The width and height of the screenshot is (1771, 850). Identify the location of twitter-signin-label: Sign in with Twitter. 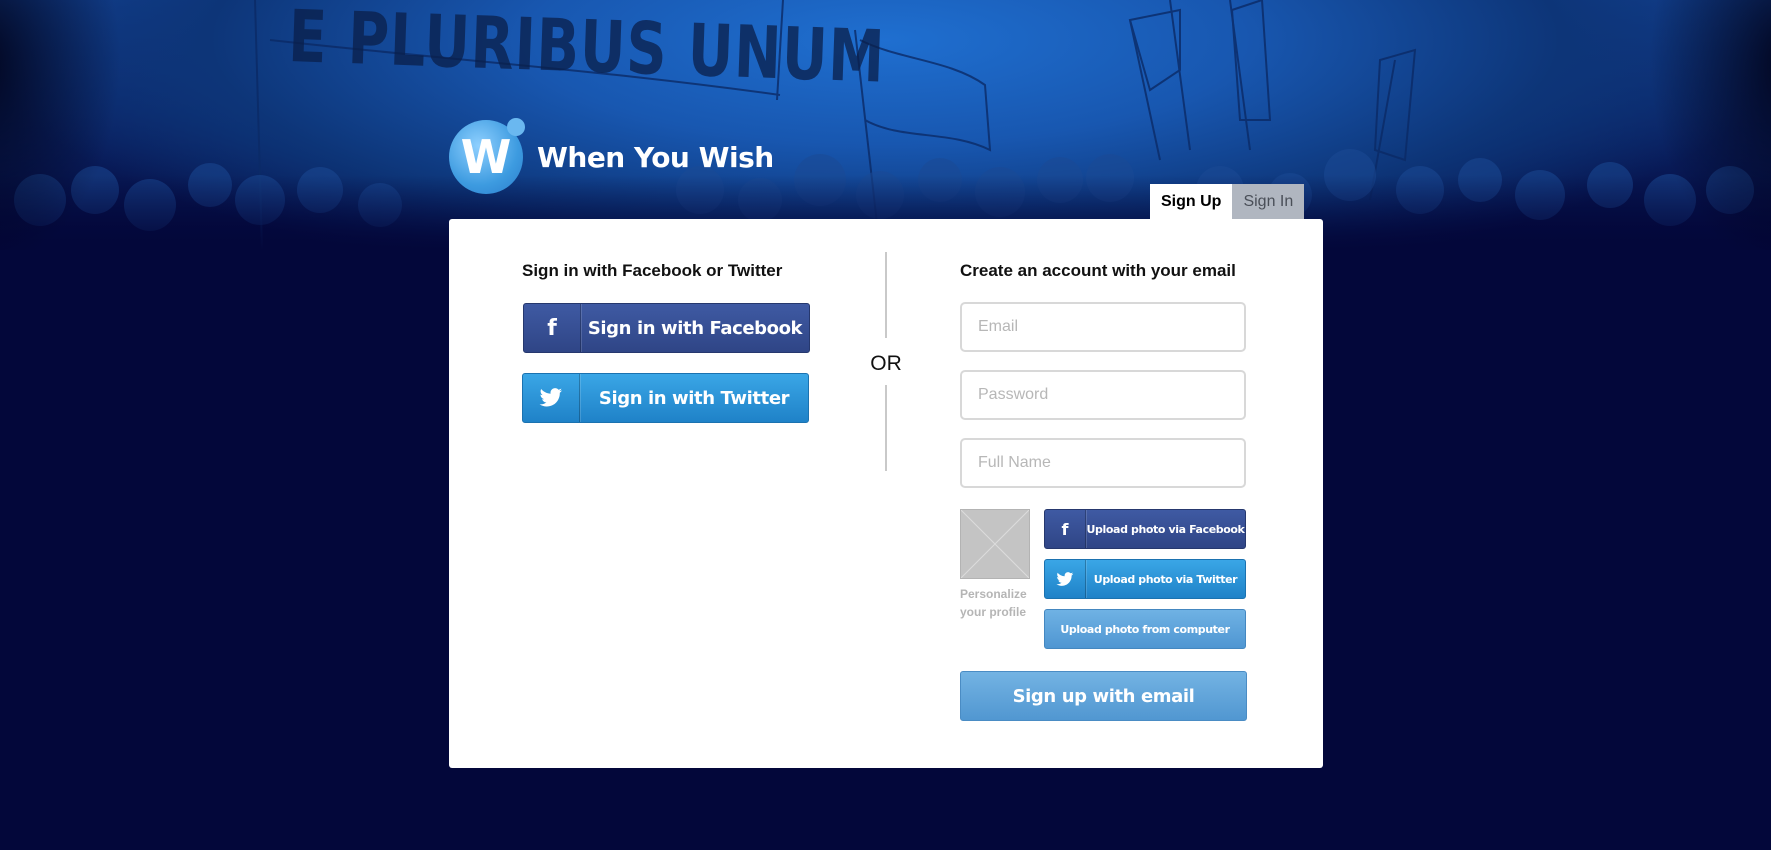
(694, 398).